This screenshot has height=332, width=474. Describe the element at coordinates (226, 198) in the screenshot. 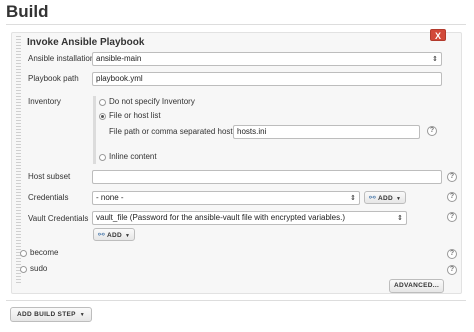

I see `credentials-select: - none - ⇕` at that location.